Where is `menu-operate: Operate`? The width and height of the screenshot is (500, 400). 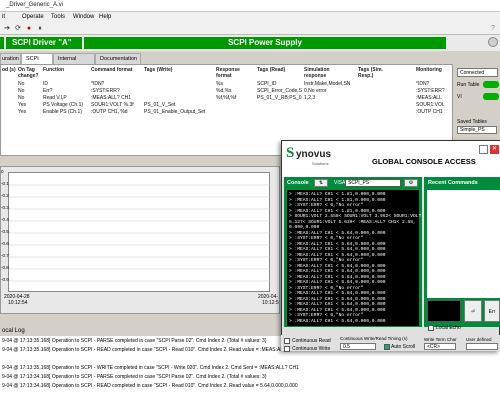 menu-operate: Operate is located at coordinates (33, 17).